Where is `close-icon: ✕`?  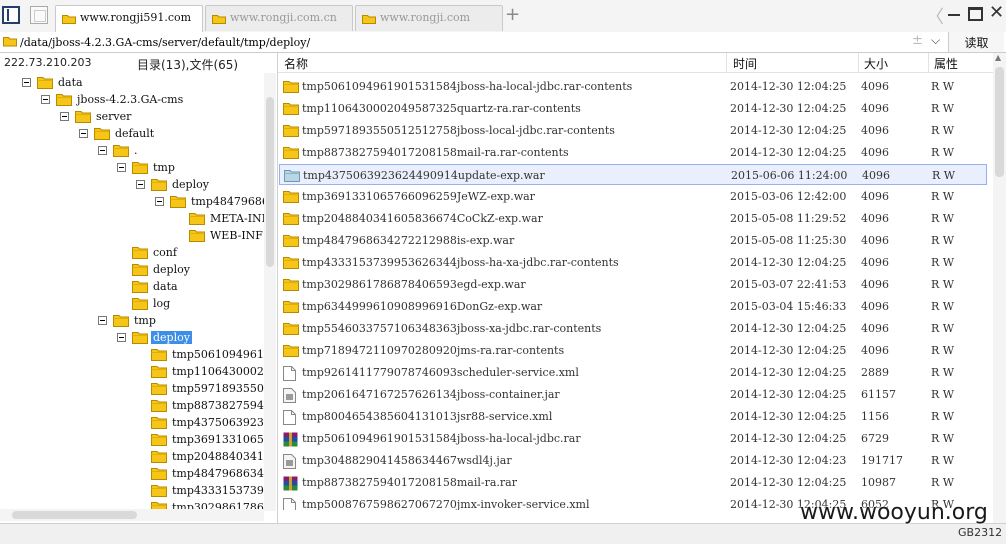 close-icon: ✕ is located at coordinates (996, 12).